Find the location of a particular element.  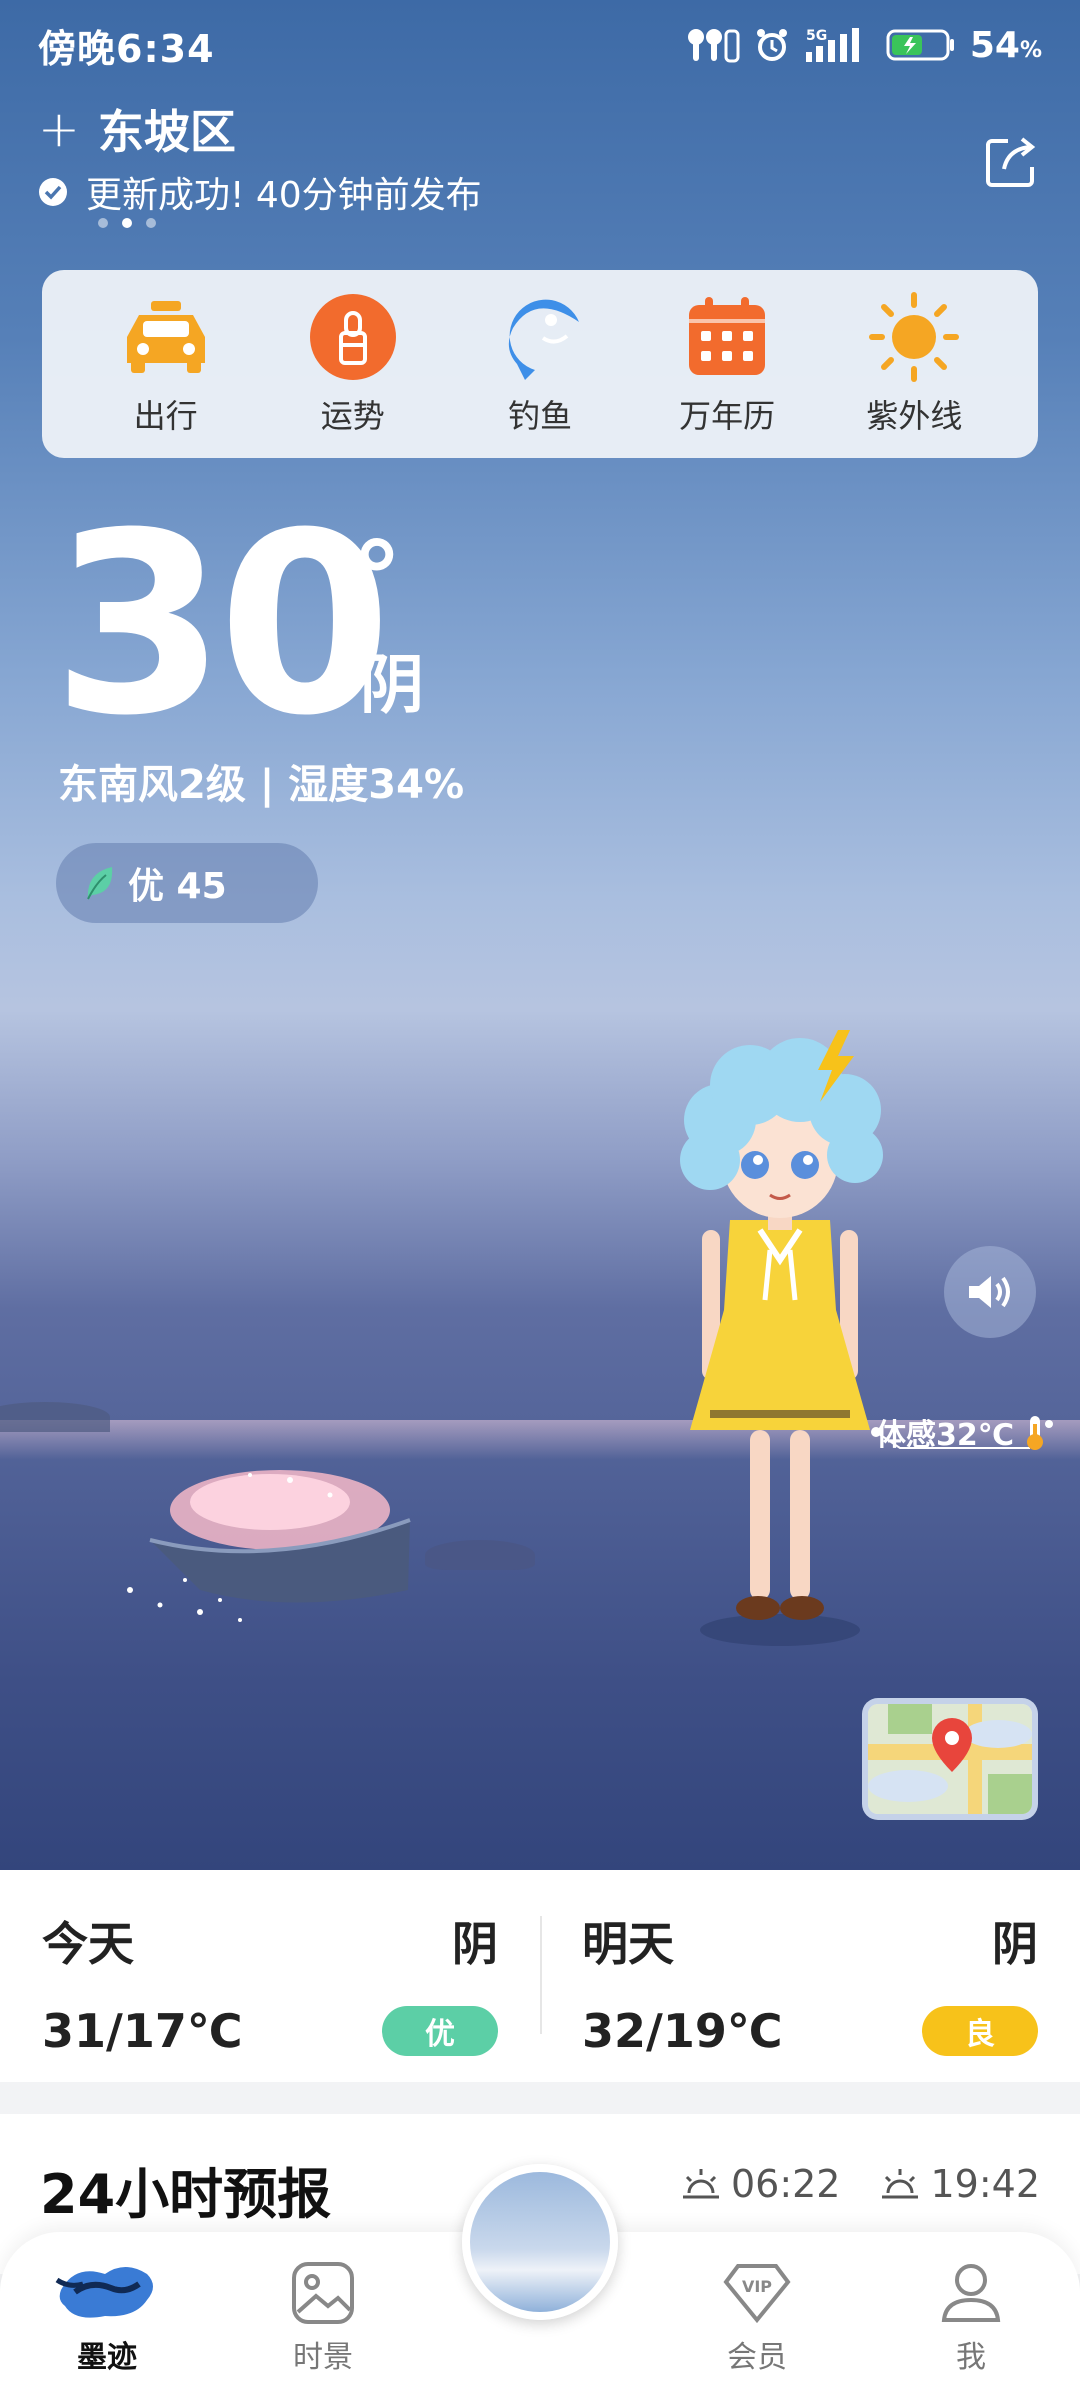

location-name: 东坡区 is located at coordinates (167, 129).